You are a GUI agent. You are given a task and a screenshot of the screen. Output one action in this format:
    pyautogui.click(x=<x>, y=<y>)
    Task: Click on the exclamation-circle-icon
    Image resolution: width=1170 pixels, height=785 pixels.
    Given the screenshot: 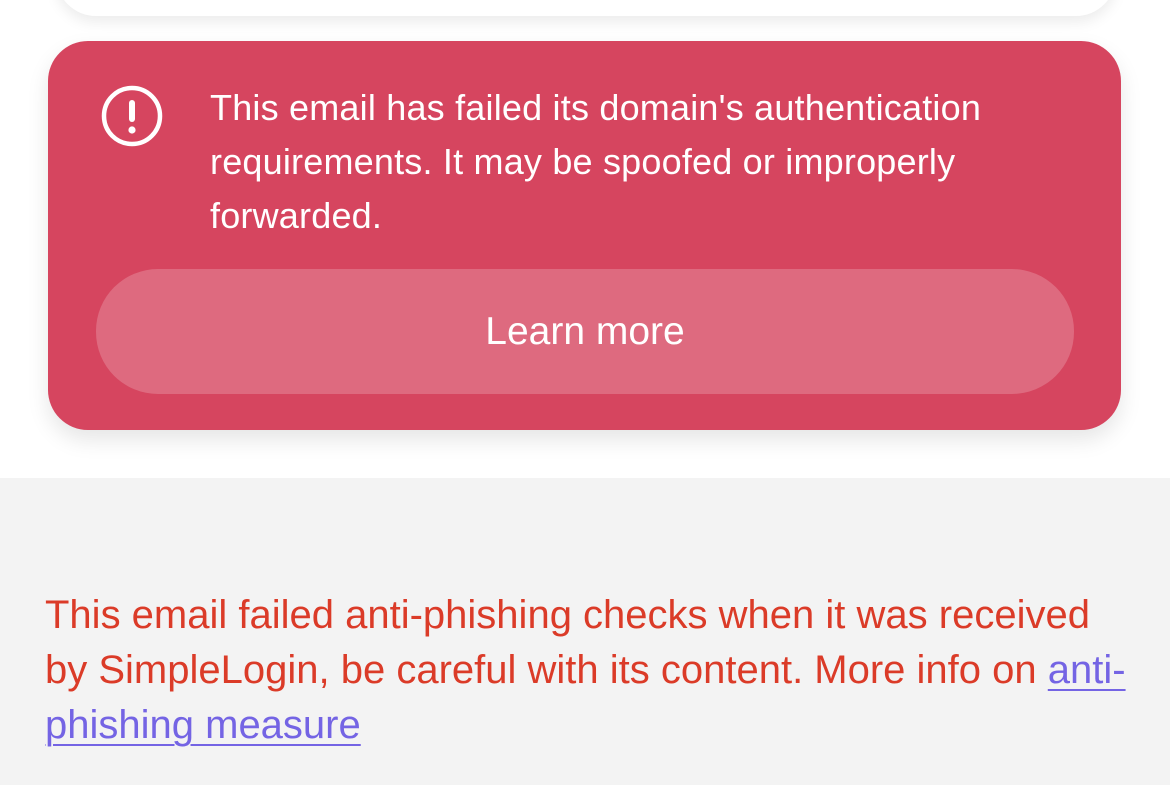 What is the action you would take?
    pyautogui.click(x=132, y=116)
    